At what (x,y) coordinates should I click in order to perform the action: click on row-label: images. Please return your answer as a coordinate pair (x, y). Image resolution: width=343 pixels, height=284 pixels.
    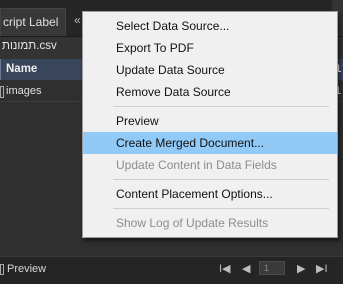
    Looking at the image, I should click on (24, 91).